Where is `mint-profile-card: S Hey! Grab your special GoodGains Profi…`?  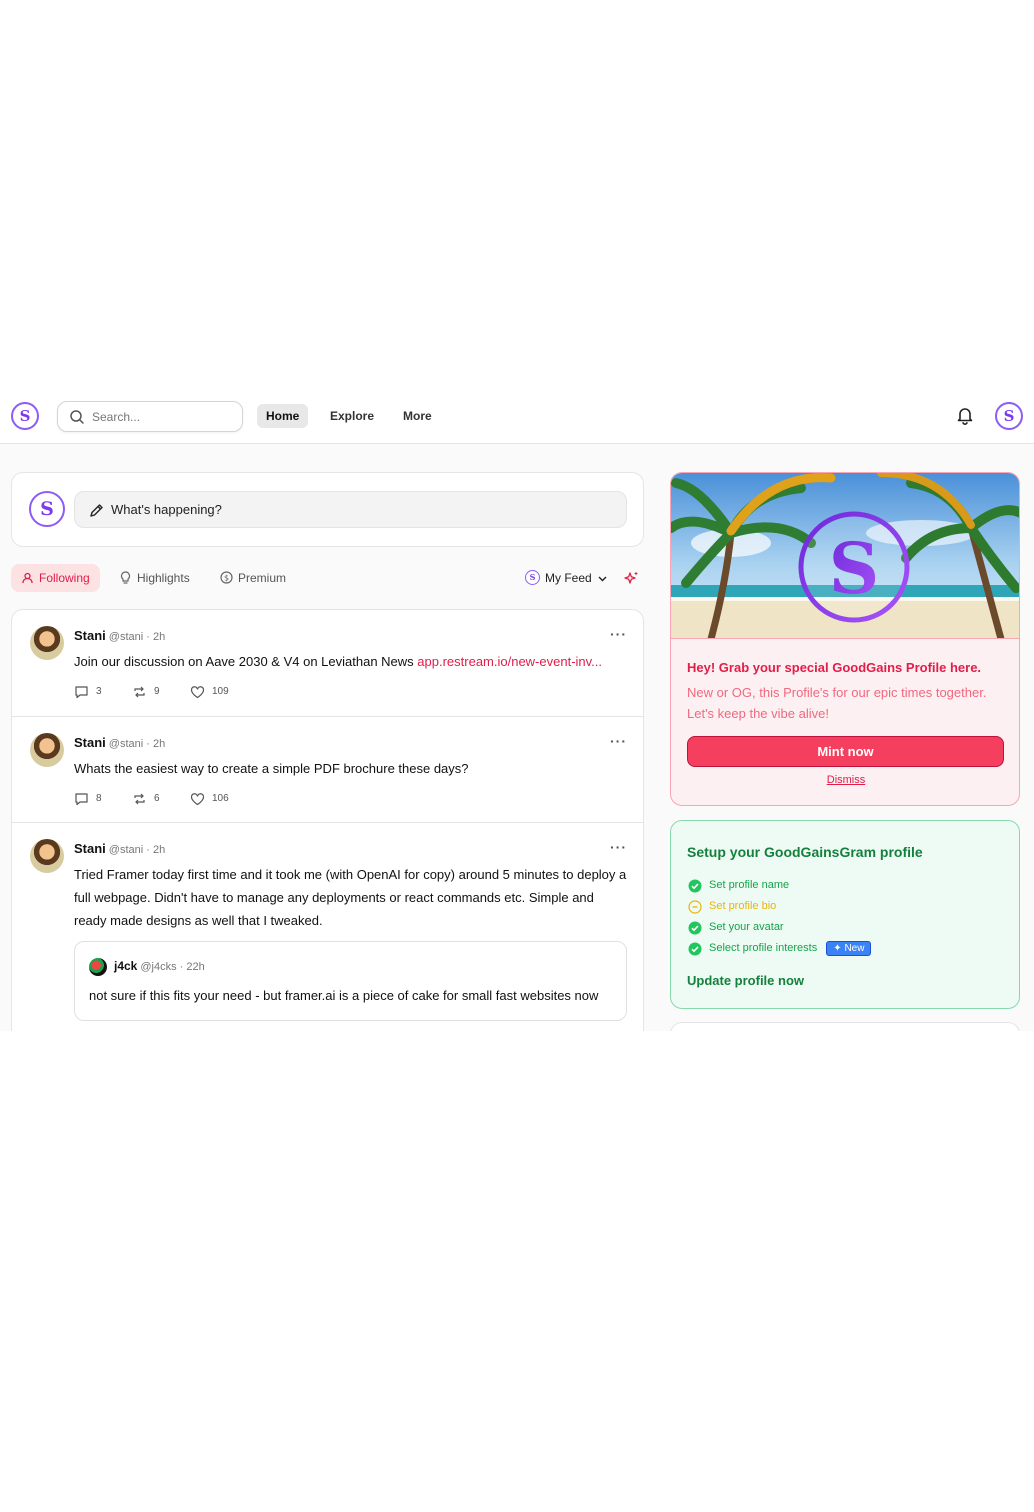
mint-profile-card: S Hey! Grab your special GoodGains Profi… is located at coordinates (845, 639).